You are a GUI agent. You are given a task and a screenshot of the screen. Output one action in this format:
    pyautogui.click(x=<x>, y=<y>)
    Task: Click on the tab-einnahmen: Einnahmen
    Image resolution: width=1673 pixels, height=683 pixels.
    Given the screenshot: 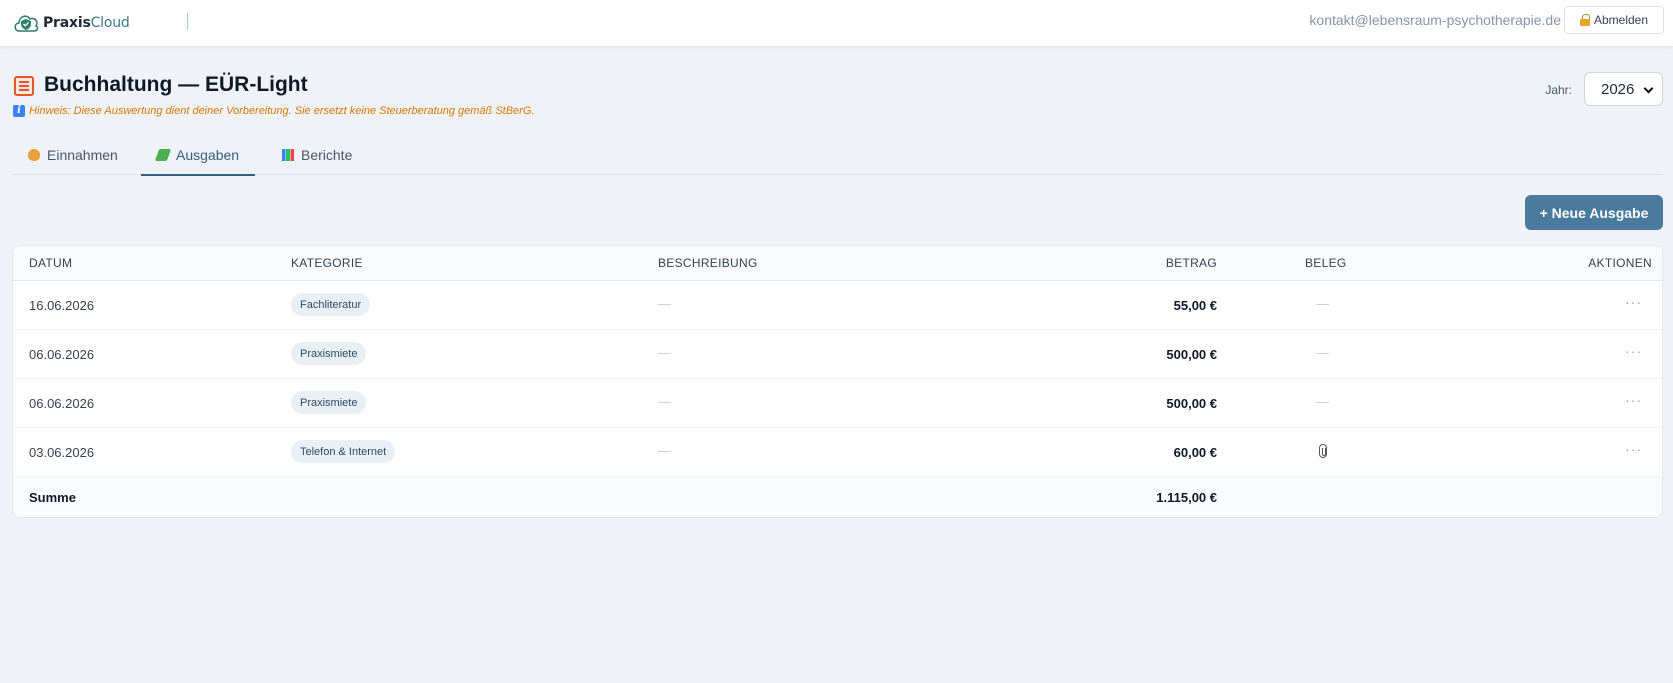 What is the action you would take?
    pyautogui.click(x=73, y=155)
    